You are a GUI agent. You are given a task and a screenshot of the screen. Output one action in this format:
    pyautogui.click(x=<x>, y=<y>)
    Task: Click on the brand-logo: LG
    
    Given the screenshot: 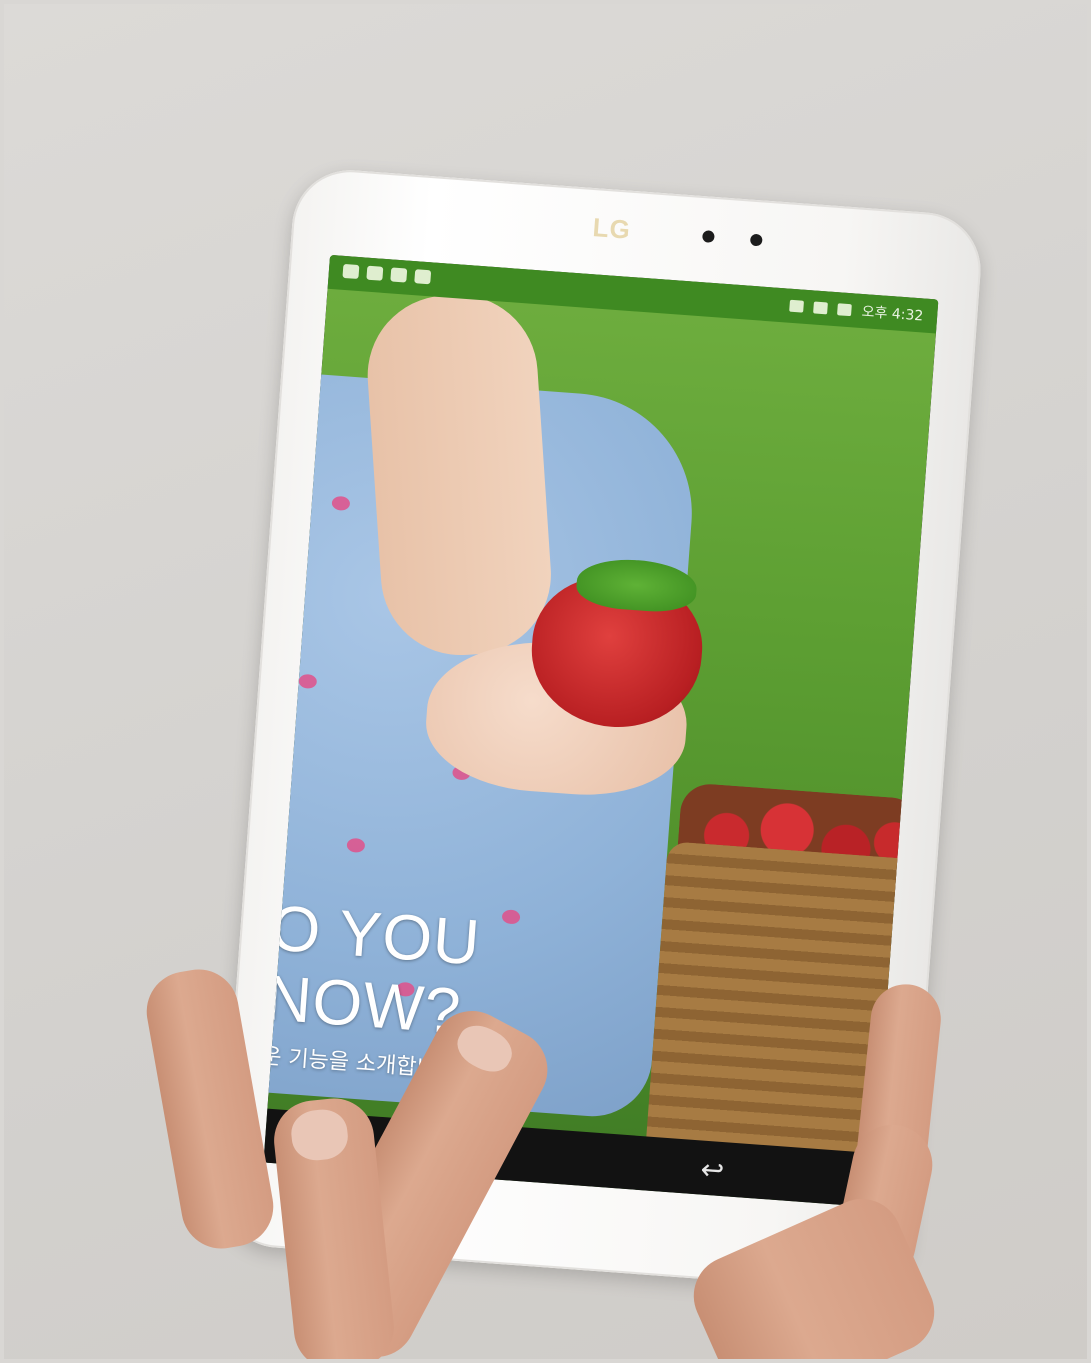 What is the action you would take?
    pyautogui.click(x=611, y=228)
    